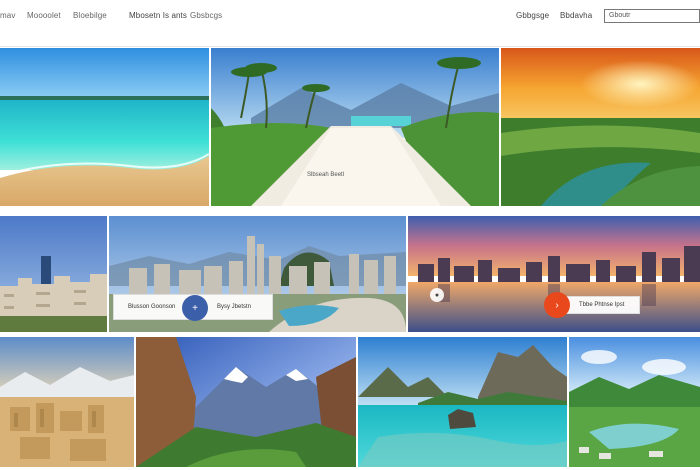 This screenshot has width=700, height=470. Describe the element at coordinates (350, 46) in the screenshot. I see `header-divider` at that location.